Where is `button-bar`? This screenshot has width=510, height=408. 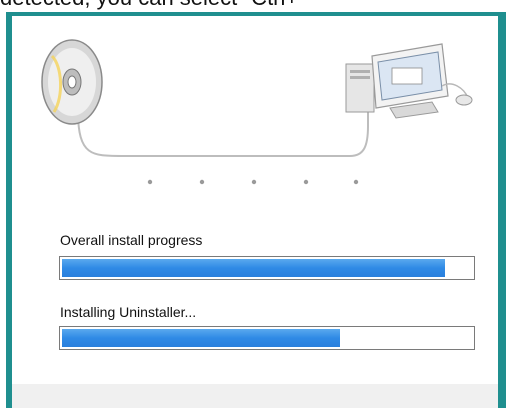 button-bar is located at coordinates (255, 396).